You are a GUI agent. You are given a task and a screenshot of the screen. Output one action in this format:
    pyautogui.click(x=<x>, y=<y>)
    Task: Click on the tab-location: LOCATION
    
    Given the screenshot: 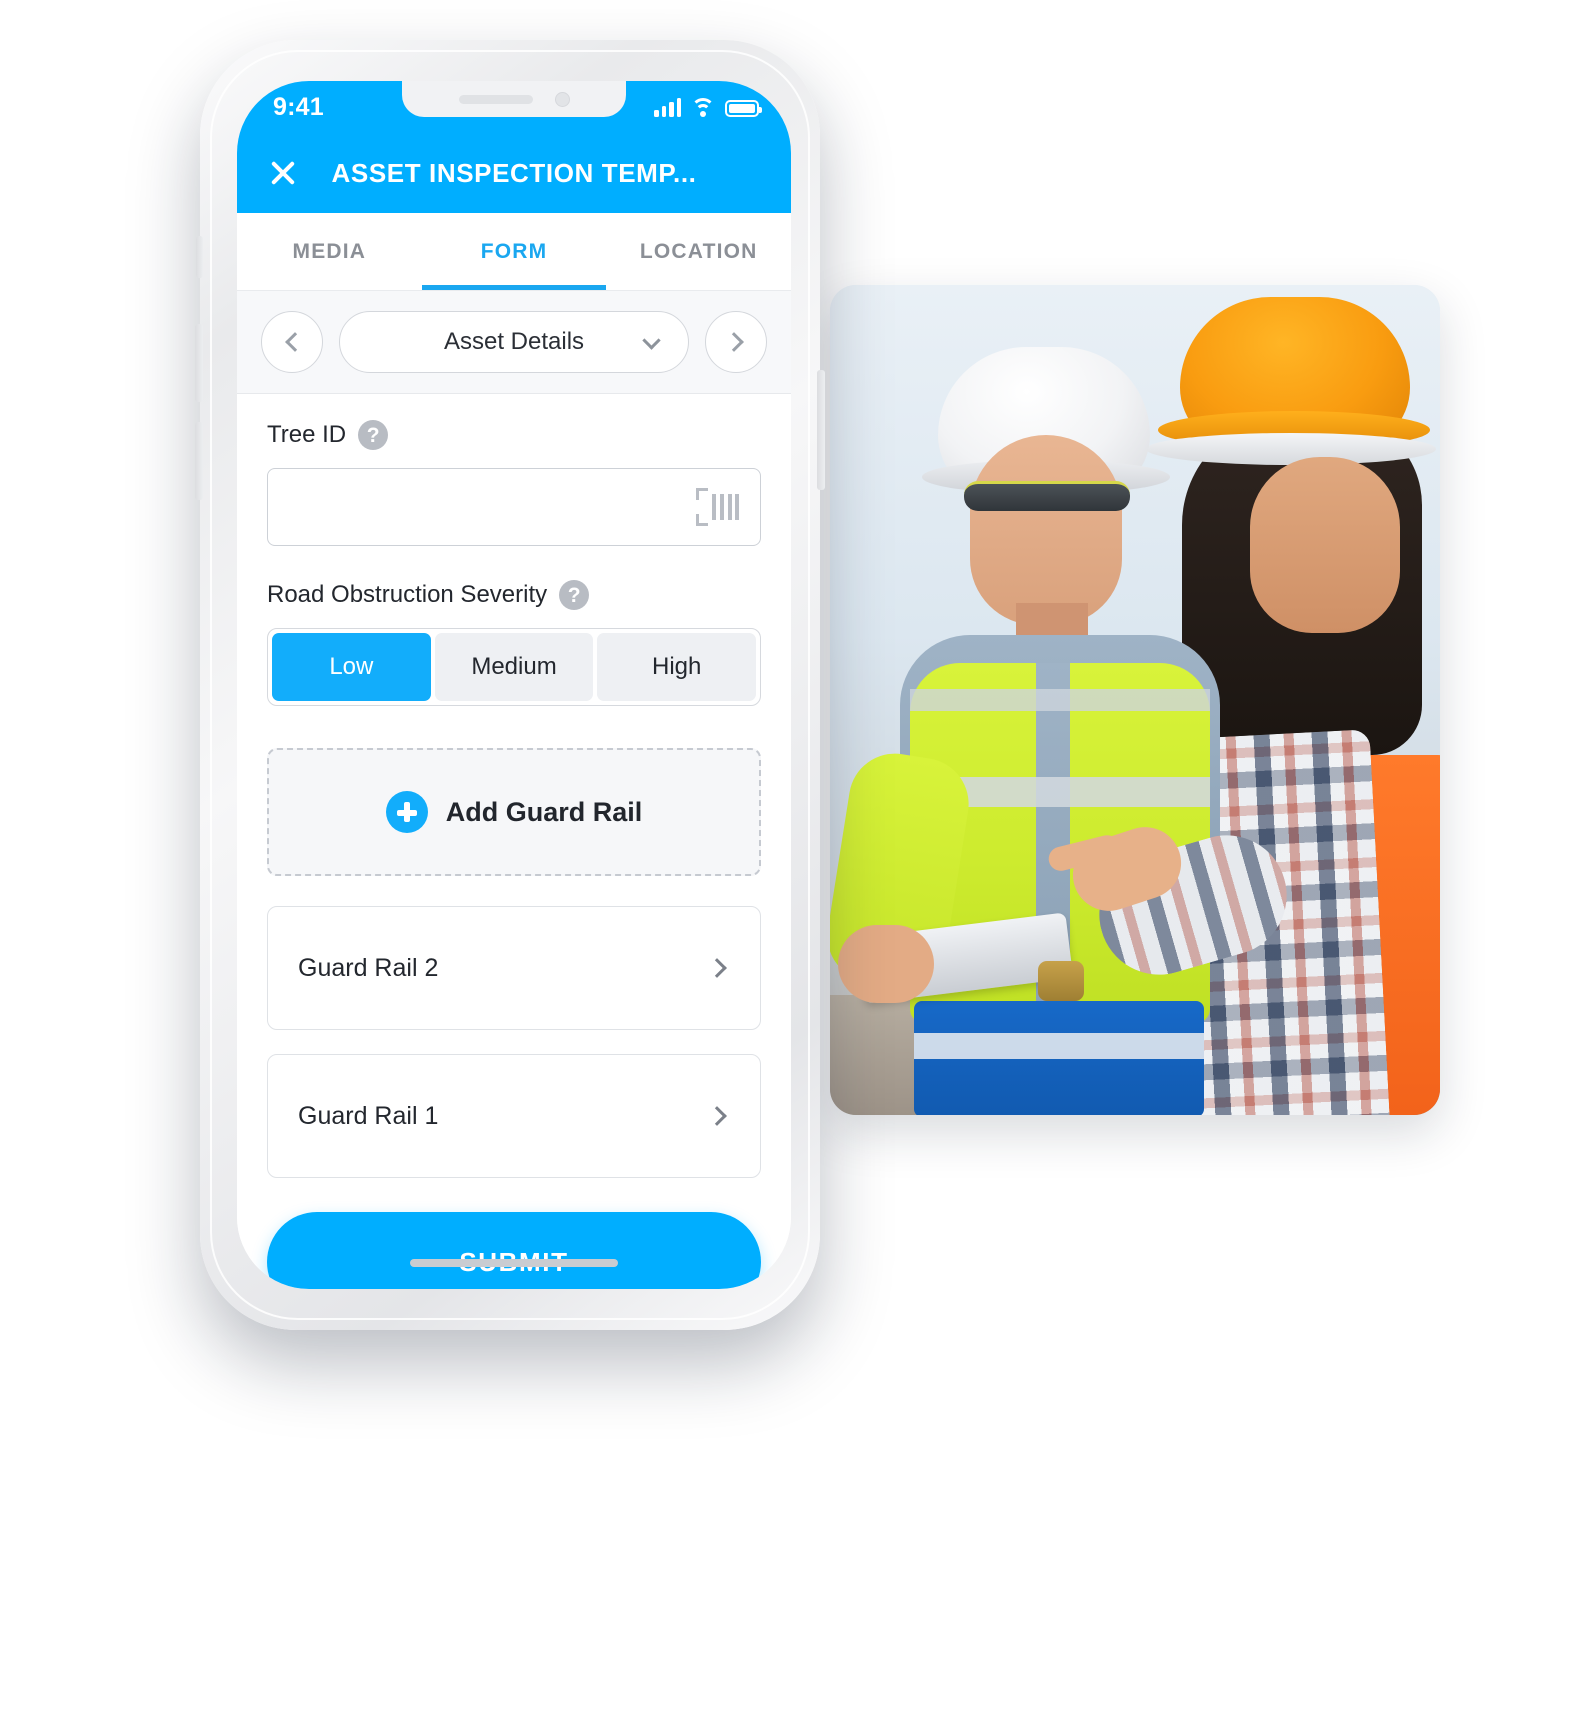 What is the action you would take?
    pyautogui.click(x=698, y=251)
    